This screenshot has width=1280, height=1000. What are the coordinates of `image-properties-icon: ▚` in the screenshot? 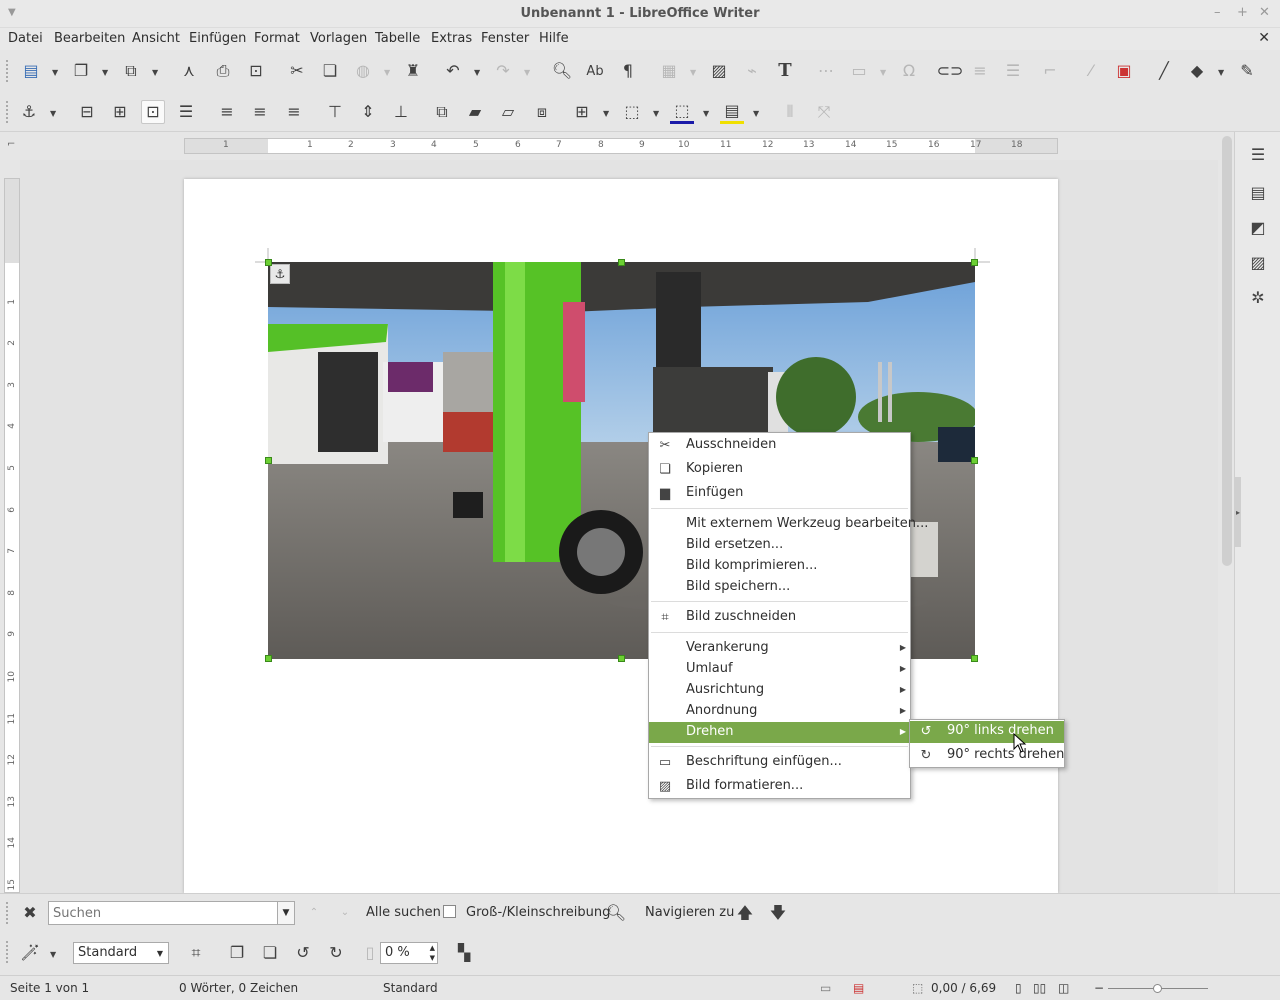 It's located at (464, 953).